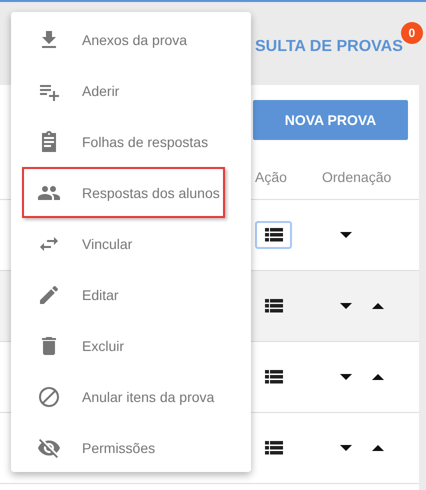 The width and height of the screenshot is (426, 490). I want to click on list-icon-button, so click(273, 235).